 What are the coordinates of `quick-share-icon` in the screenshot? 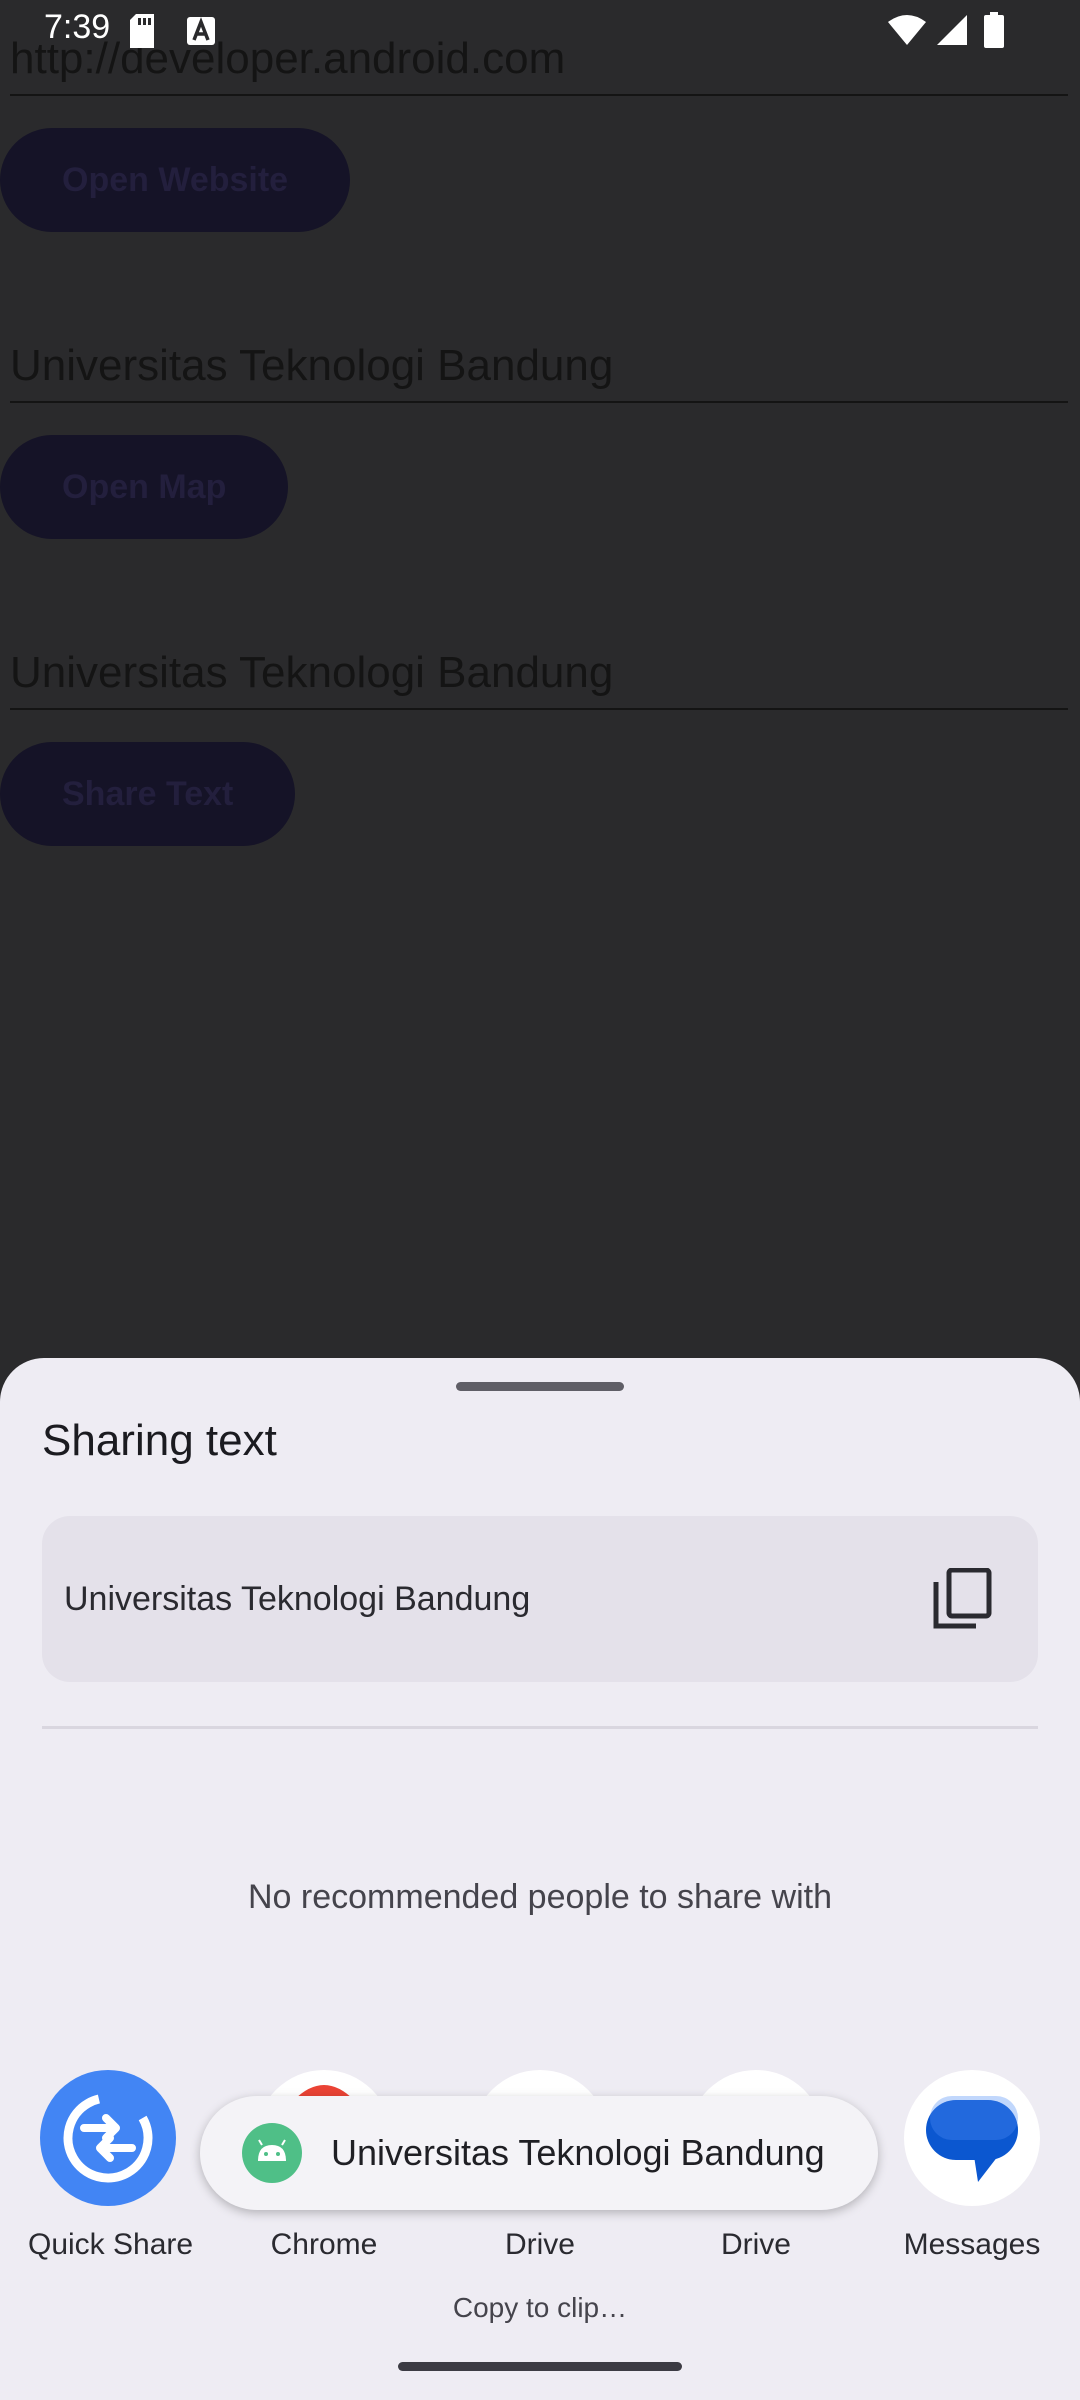 It's located at (108, 2138).